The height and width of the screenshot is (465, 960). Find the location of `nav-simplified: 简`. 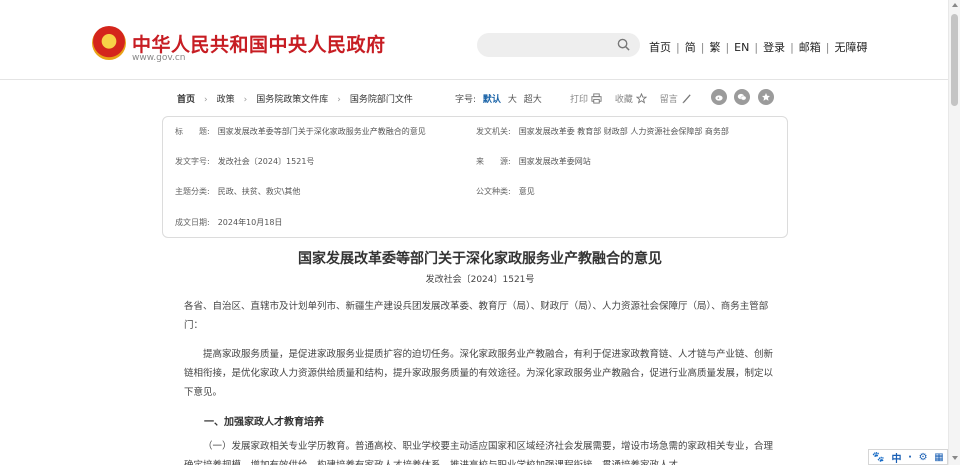

nav-simplified: 简 is located at coordinates (690, 47).